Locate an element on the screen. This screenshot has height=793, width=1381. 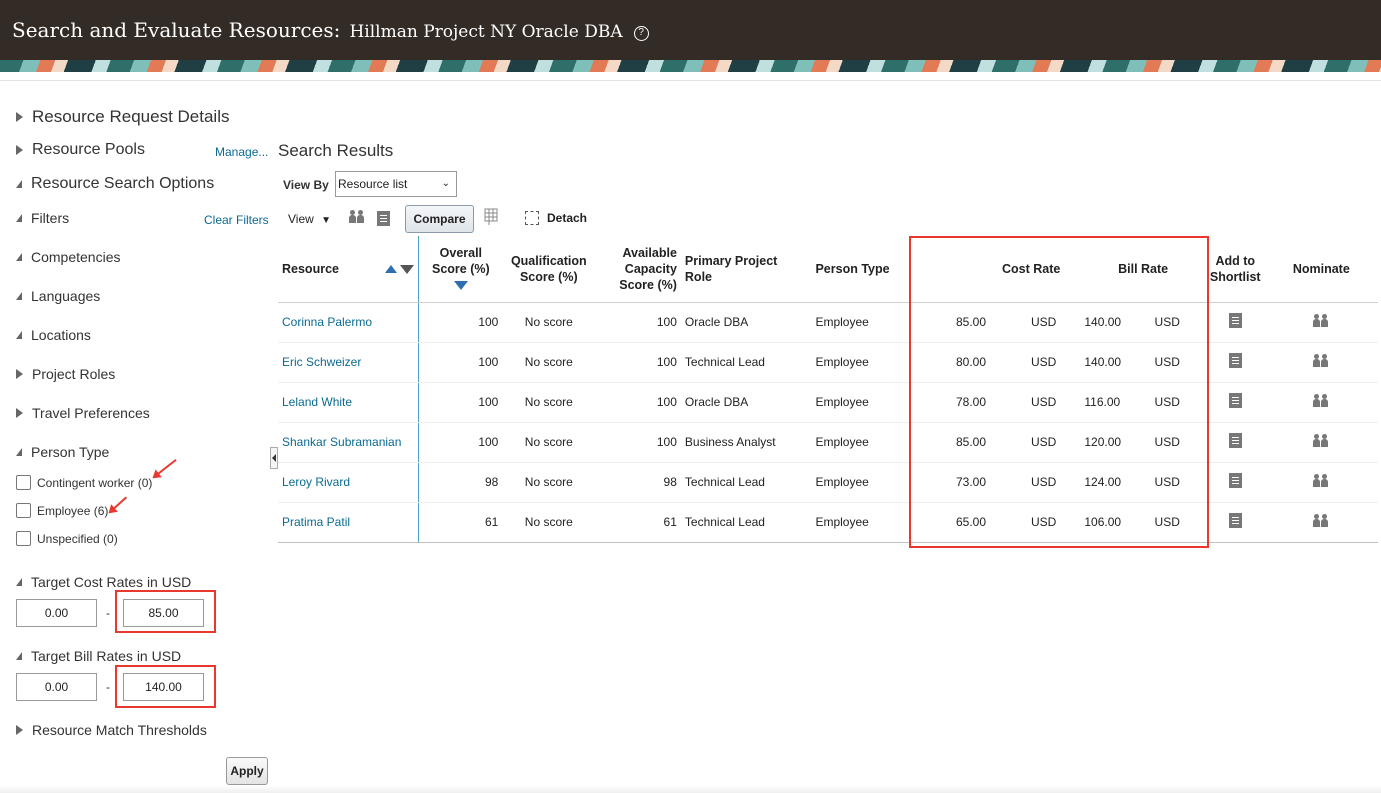
section-label: Resource Match Thresholds is located at coordinates (119, 730).